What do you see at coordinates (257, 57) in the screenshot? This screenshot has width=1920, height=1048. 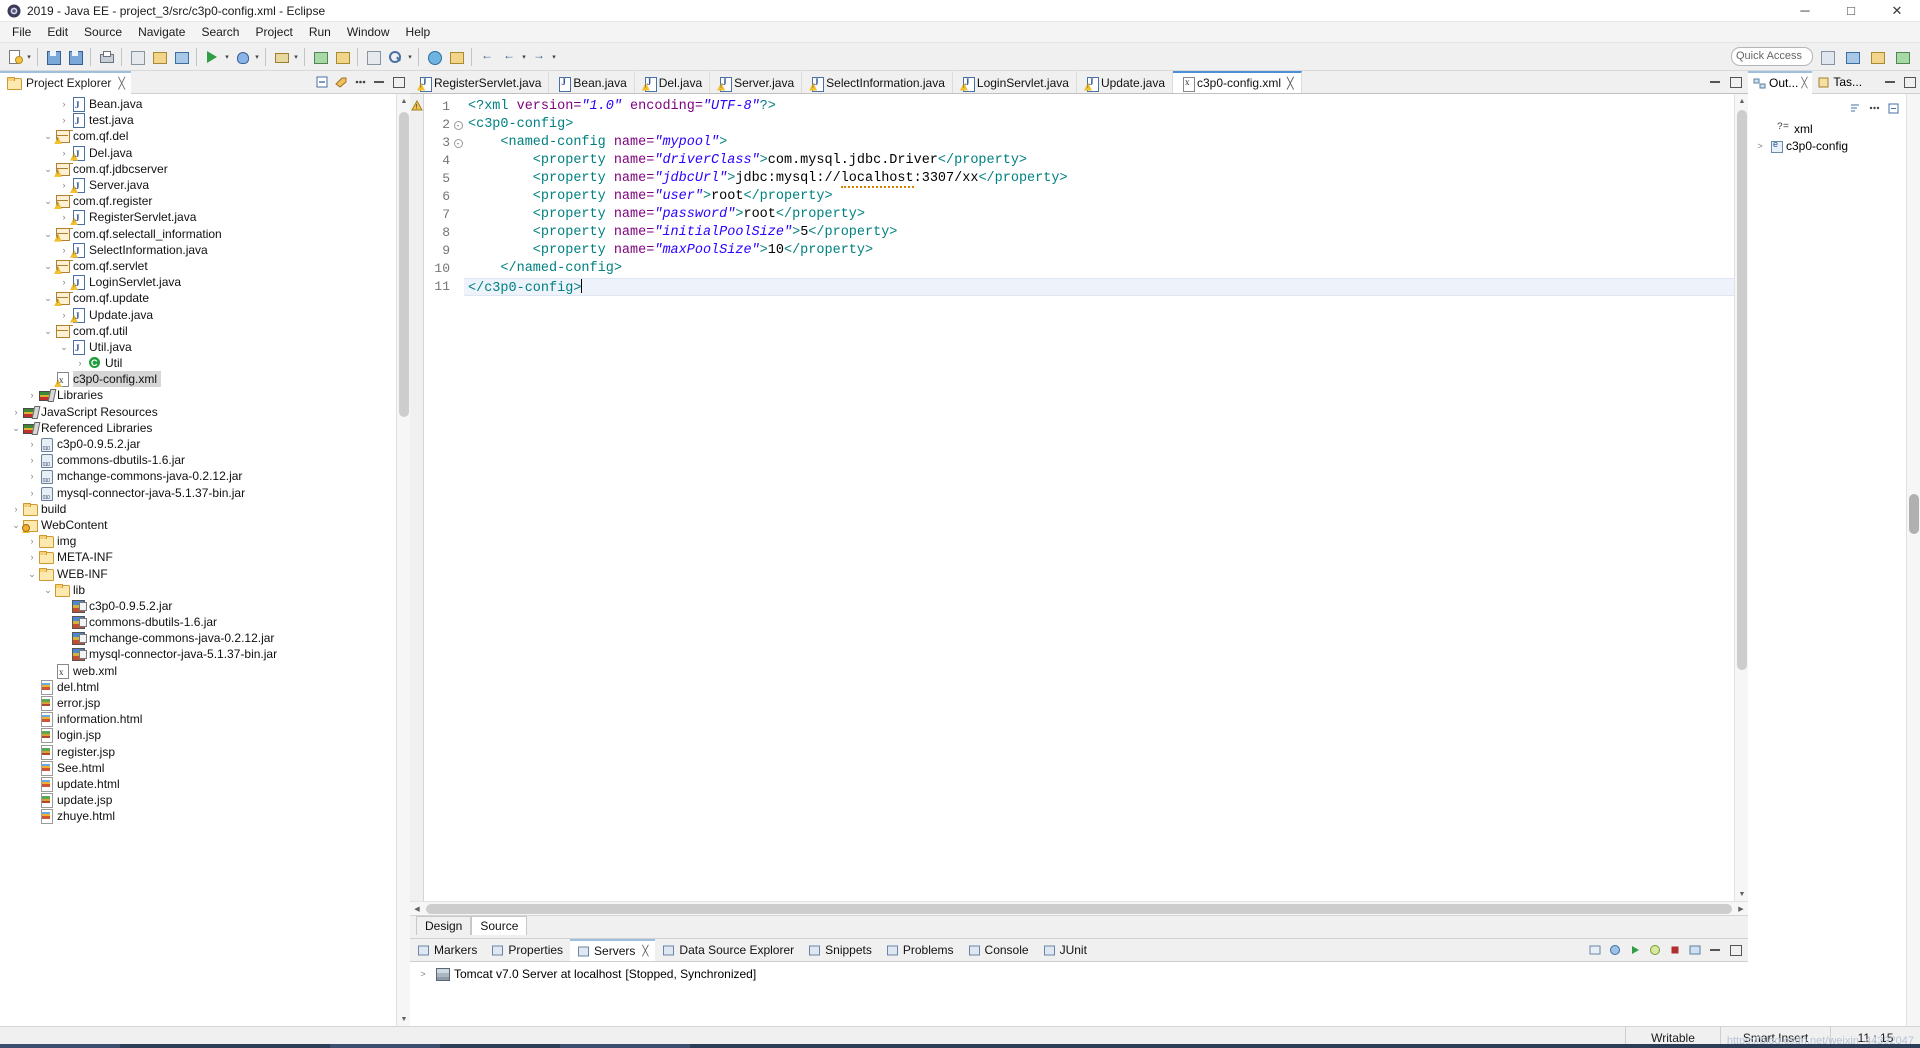 I see `debug-dropdown: ▾` at bounding box center [257, 57].